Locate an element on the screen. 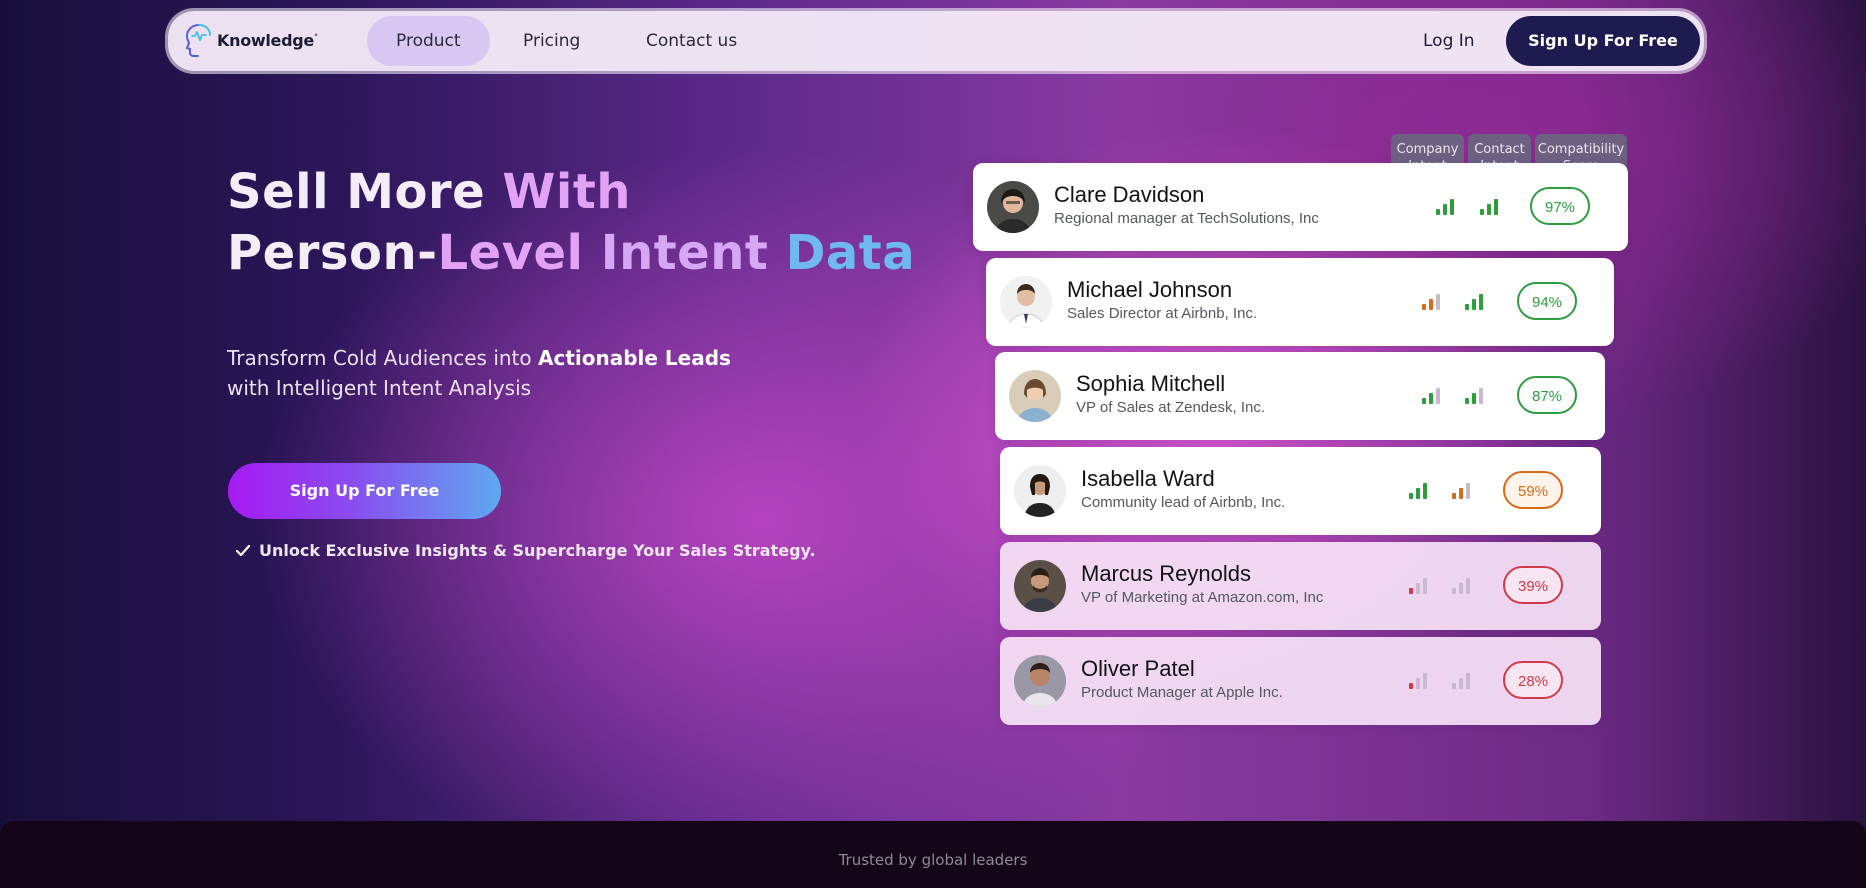 This screenshot has height=888, width=1866. hero-subtitle-bold: Actionable Leads is located at coordinates (634, 358).